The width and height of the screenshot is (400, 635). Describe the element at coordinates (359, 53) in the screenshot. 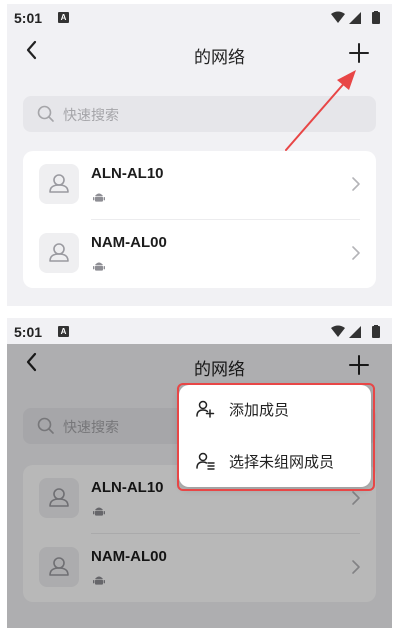

I see `add-icon` at that location.